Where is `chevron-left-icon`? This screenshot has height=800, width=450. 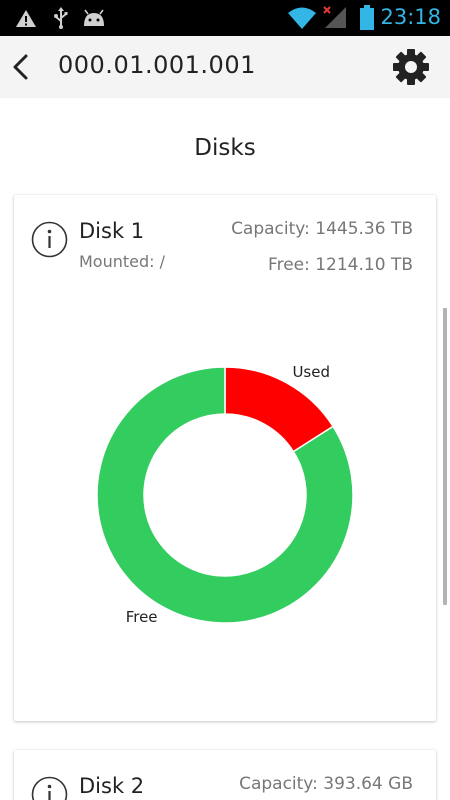
chevron-left-icon is located at coordinates (20, 67).